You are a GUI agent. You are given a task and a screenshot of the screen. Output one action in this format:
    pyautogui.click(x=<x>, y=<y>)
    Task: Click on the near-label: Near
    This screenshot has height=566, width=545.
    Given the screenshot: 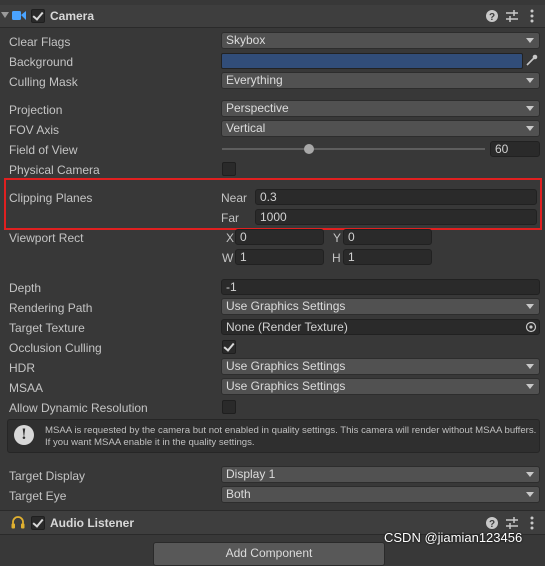 What is the action you would take?
    pyautogui.click(x=234, y=198)
    